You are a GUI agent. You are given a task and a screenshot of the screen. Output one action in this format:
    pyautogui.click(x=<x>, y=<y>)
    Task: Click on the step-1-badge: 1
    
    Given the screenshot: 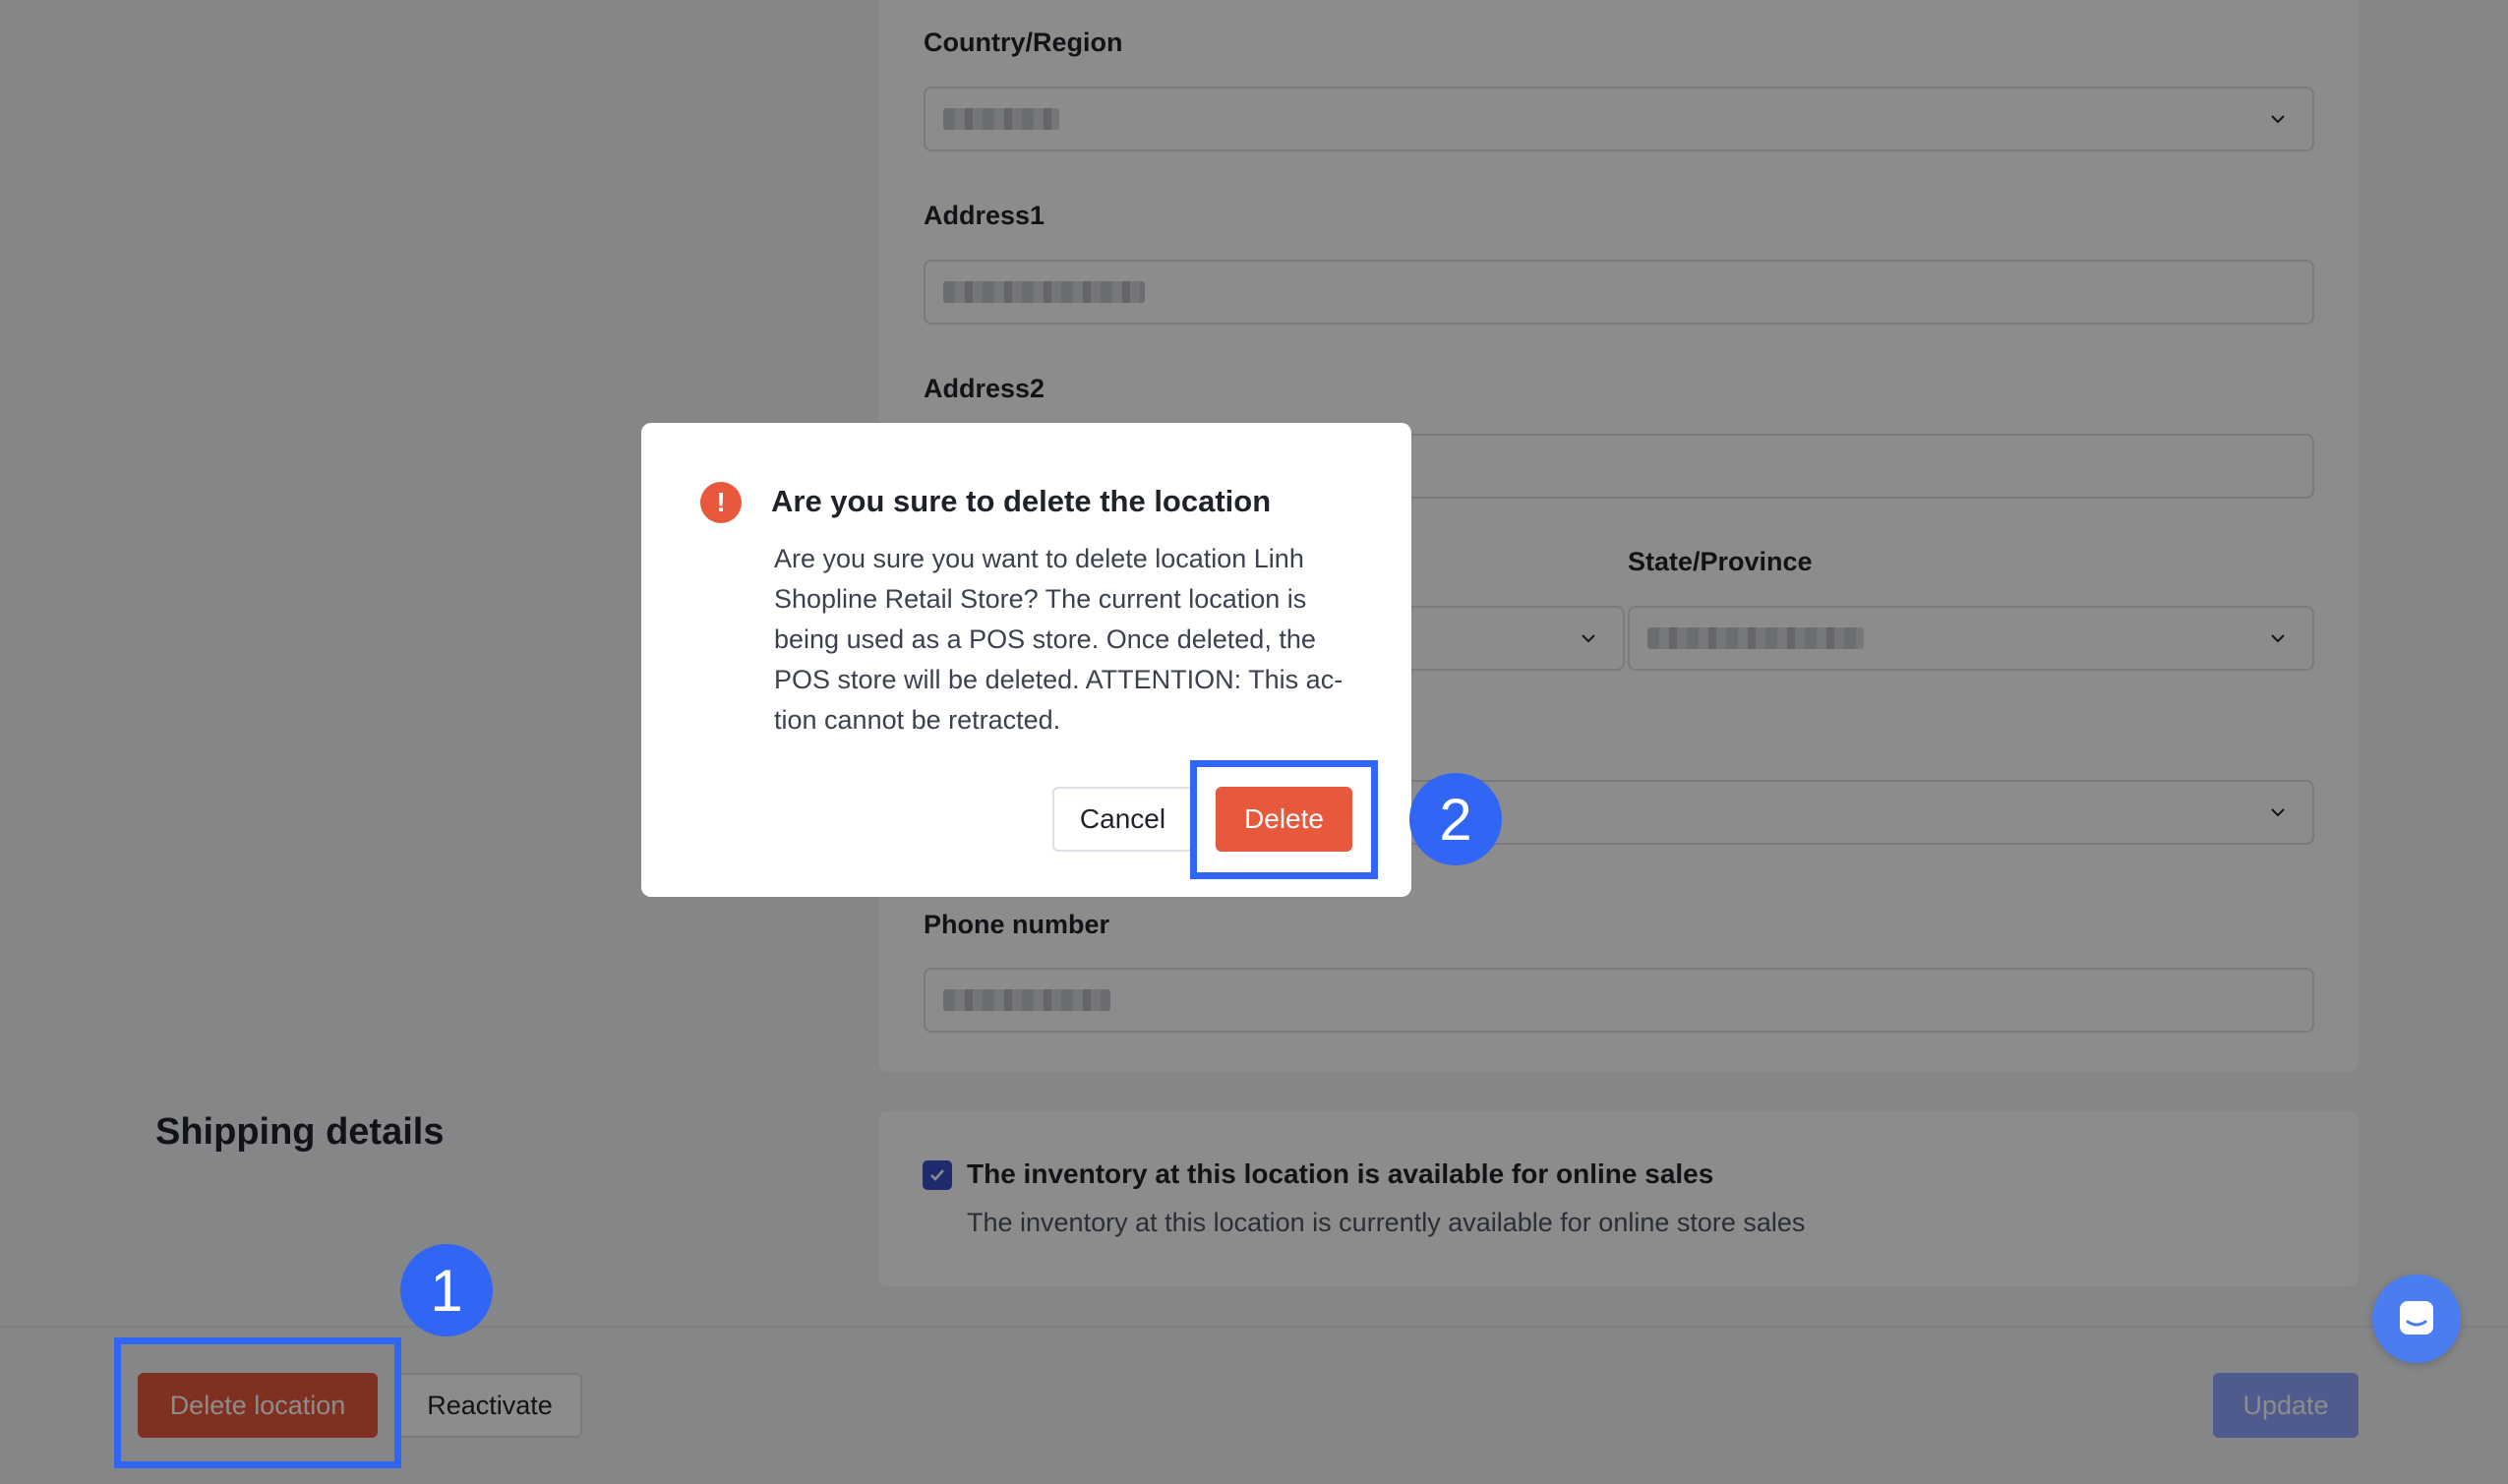 What is the action you would take?
    pyautogui.click(x=446, y=1290)
    